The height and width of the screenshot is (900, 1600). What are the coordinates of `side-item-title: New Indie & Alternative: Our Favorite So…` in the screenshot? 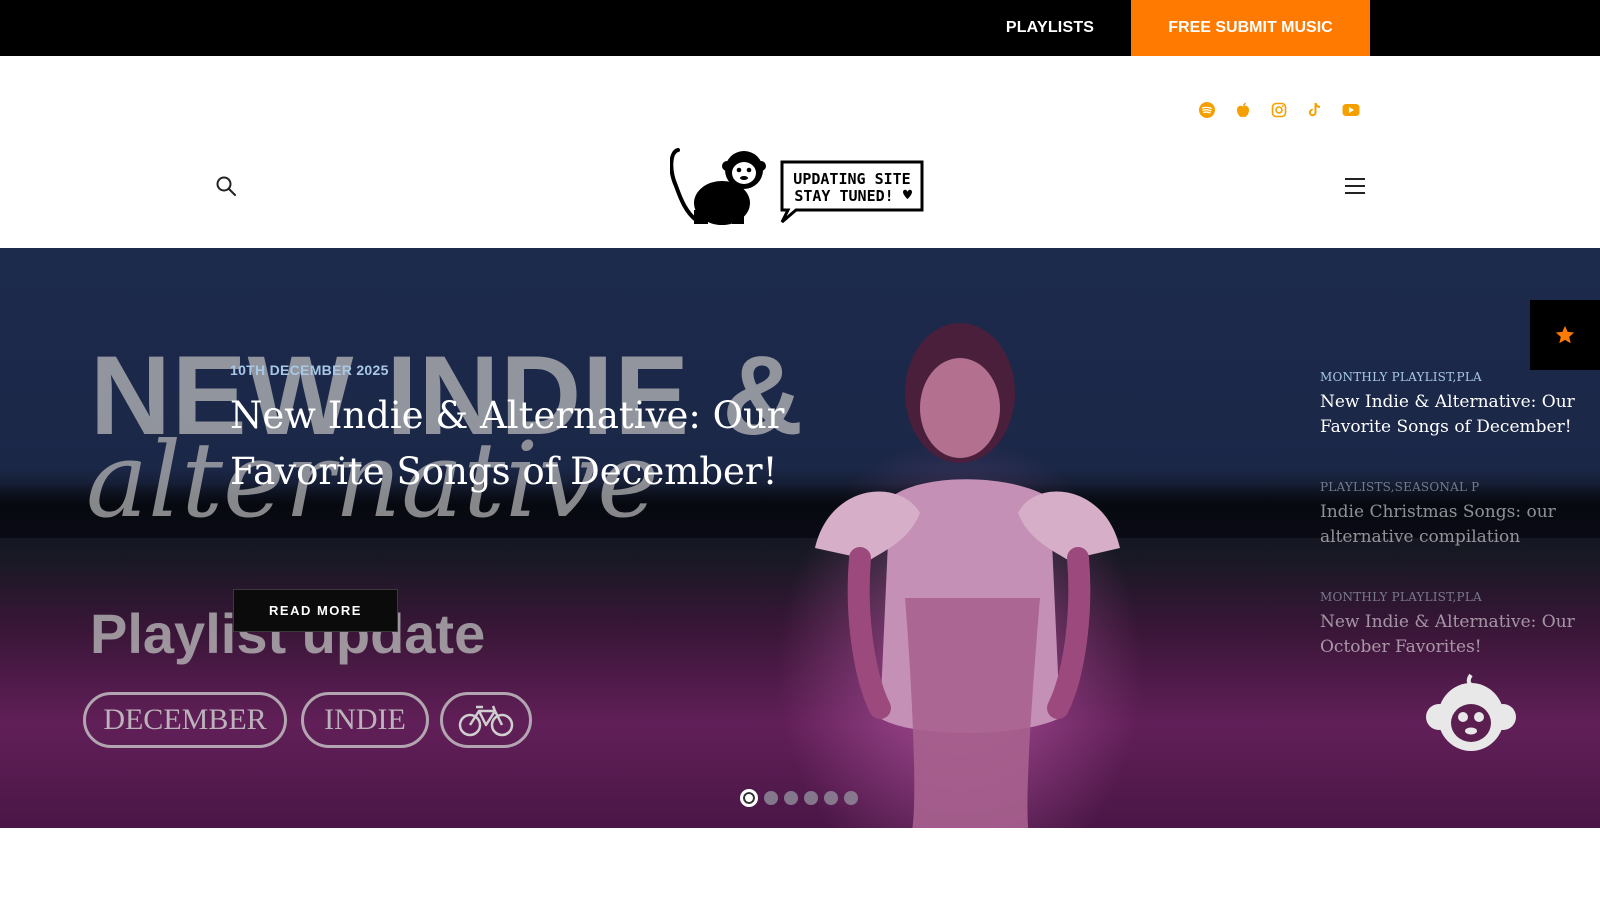 It's located at (1447, 414).